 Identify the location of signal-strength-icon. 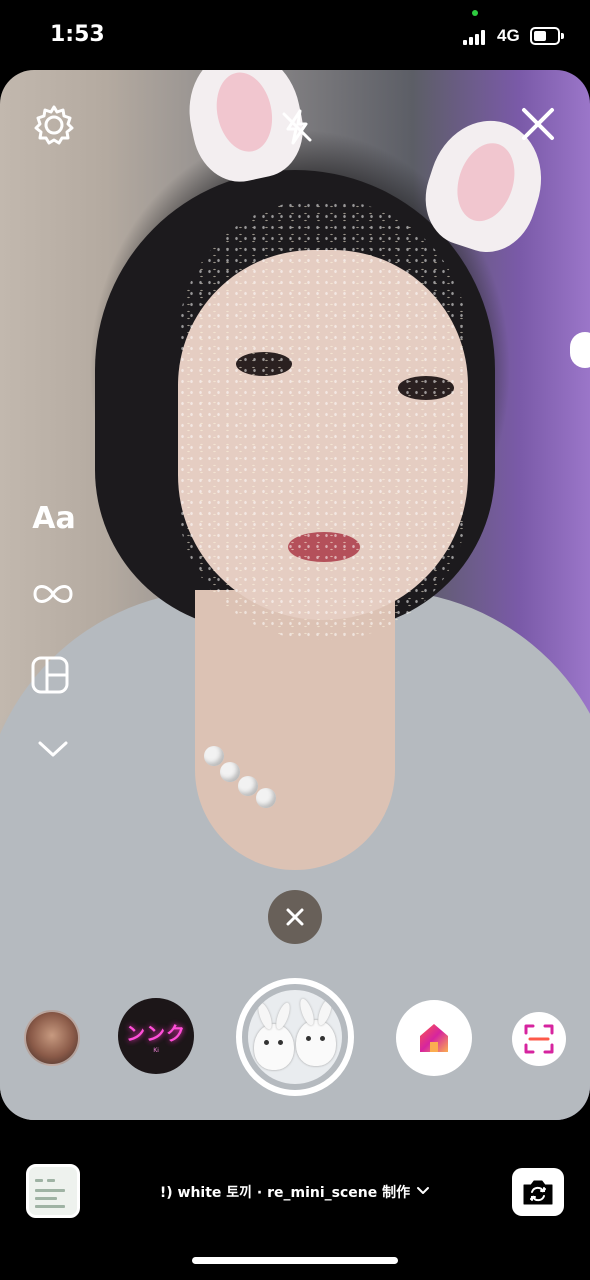
(476, 37).